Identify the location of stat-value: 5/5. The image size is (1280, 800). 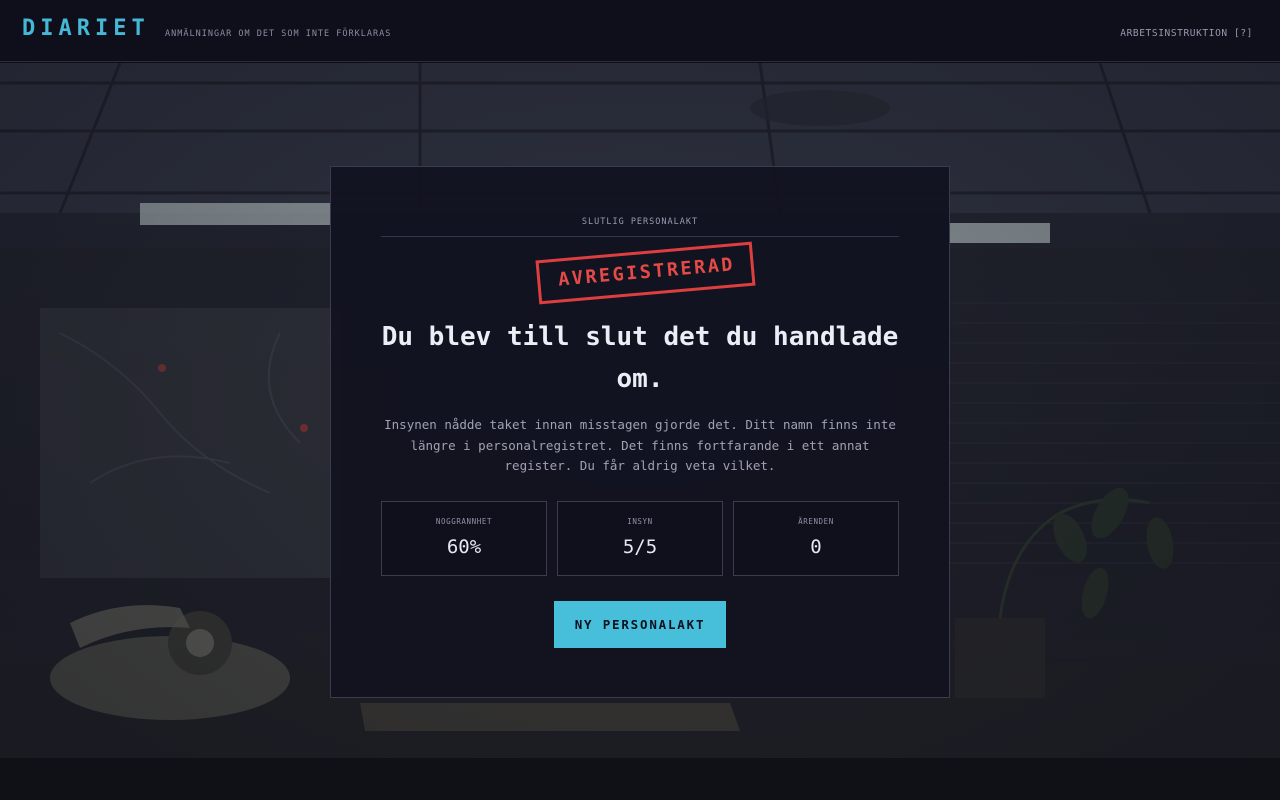
(640, 547).